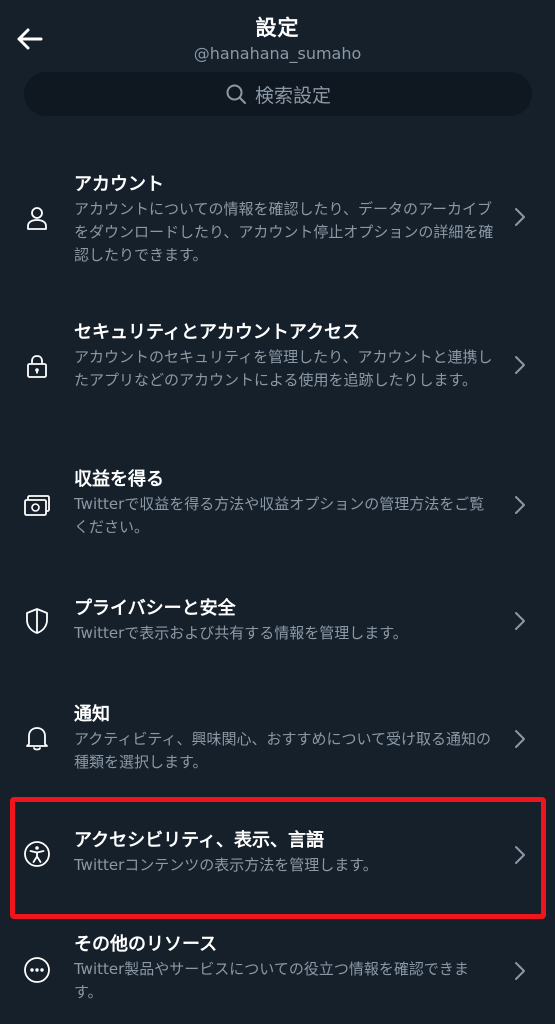 This screenshot has width=555, height=1024. I want to click on shield-icon, so click(37, 621).